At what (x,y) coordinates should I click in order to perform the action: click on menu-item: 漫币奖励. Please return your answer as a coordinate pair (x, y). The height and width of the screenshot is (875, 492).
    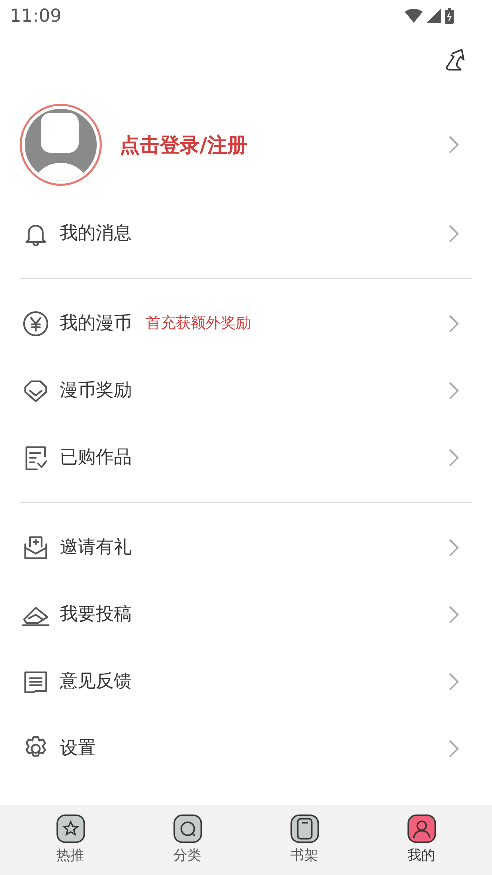
    Looking at the image, I should click on (246, 390).